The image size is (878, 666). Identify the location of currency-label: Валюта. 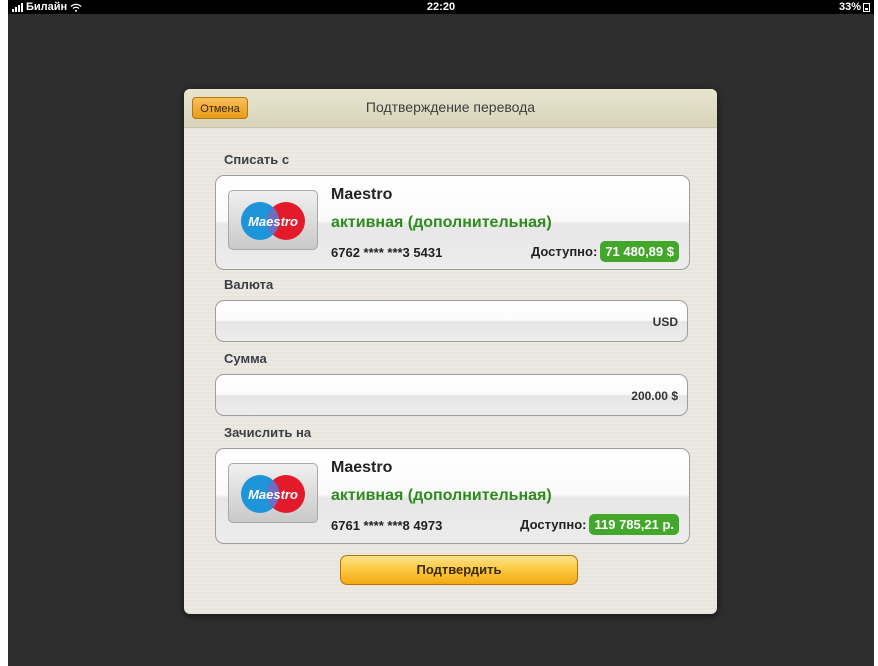
(249, 284).